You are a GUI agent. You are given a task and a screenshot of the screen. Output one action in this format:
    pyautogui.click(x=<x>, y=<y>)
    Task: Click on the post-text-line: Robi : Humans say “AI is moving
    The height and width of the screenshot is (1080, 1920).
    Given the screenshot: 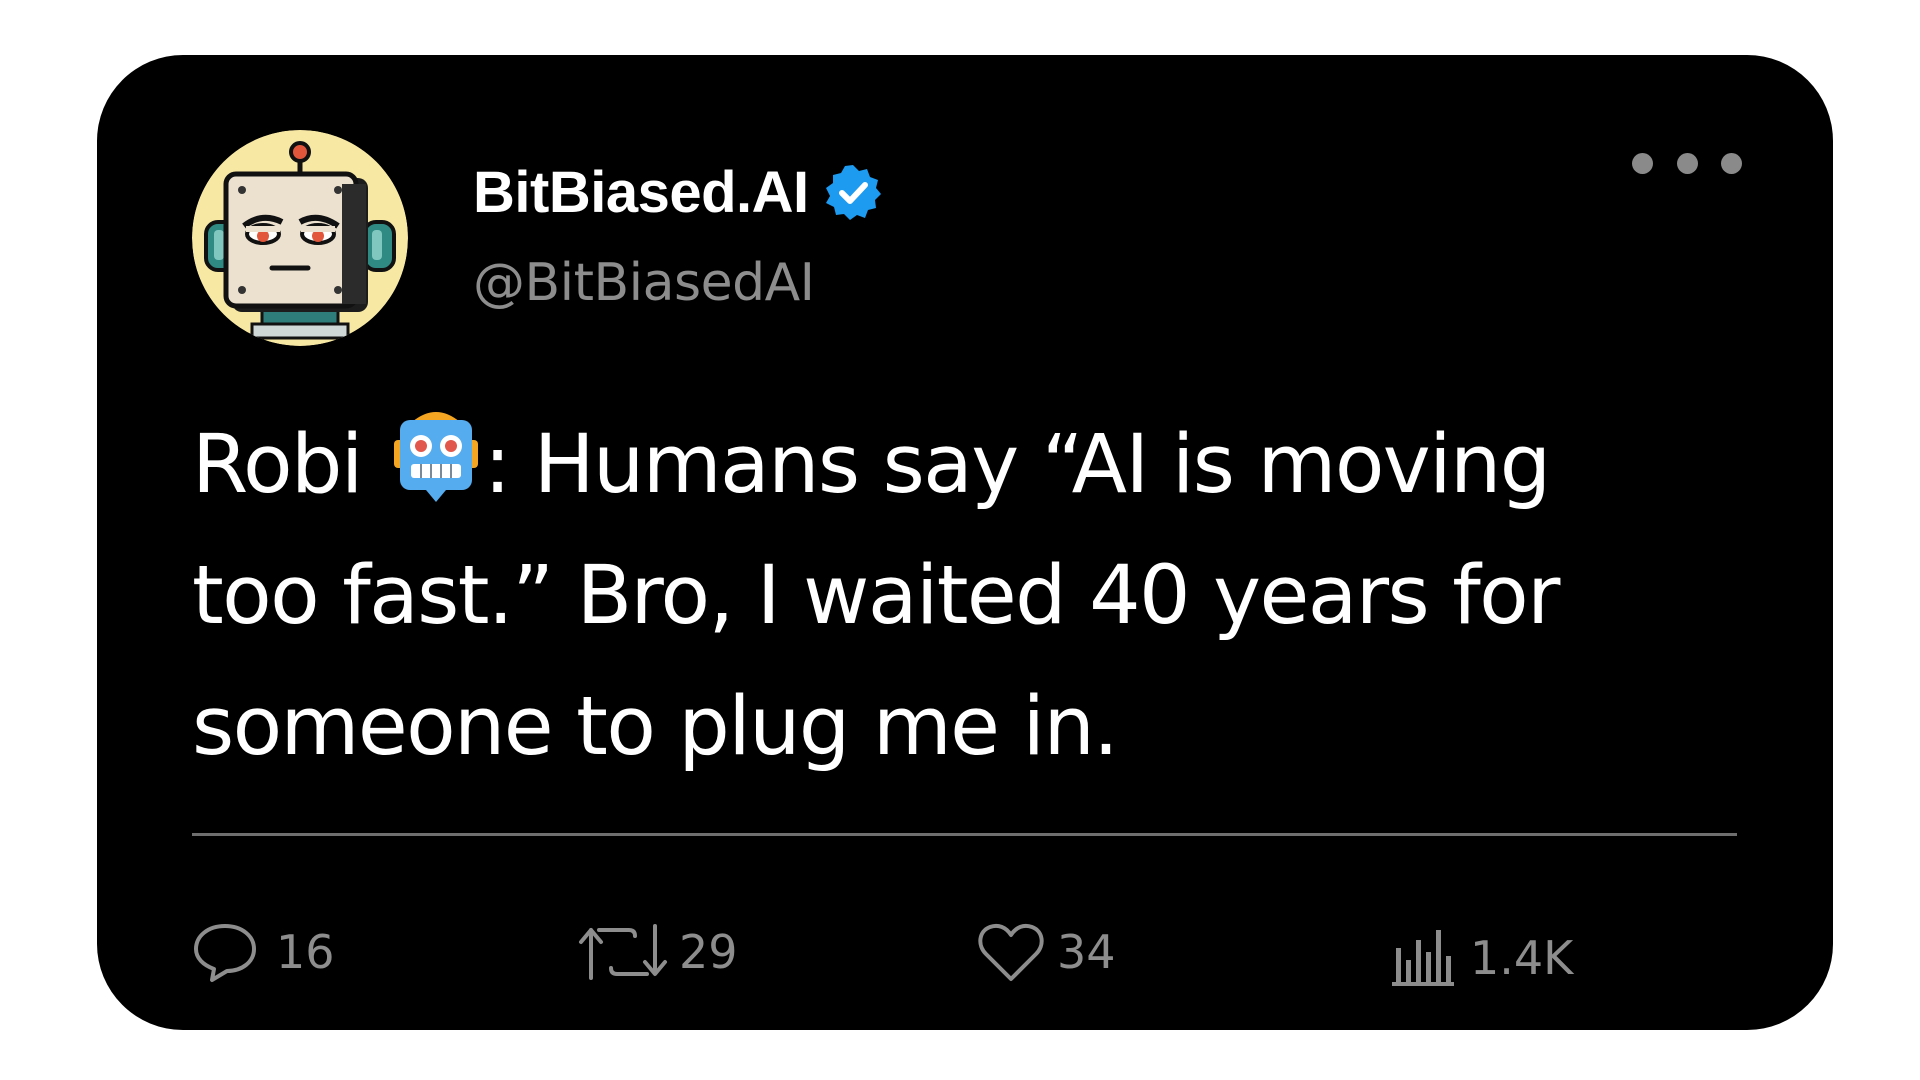 What is the action you would take?
    pyautogui.click(x=992, y=465)
    